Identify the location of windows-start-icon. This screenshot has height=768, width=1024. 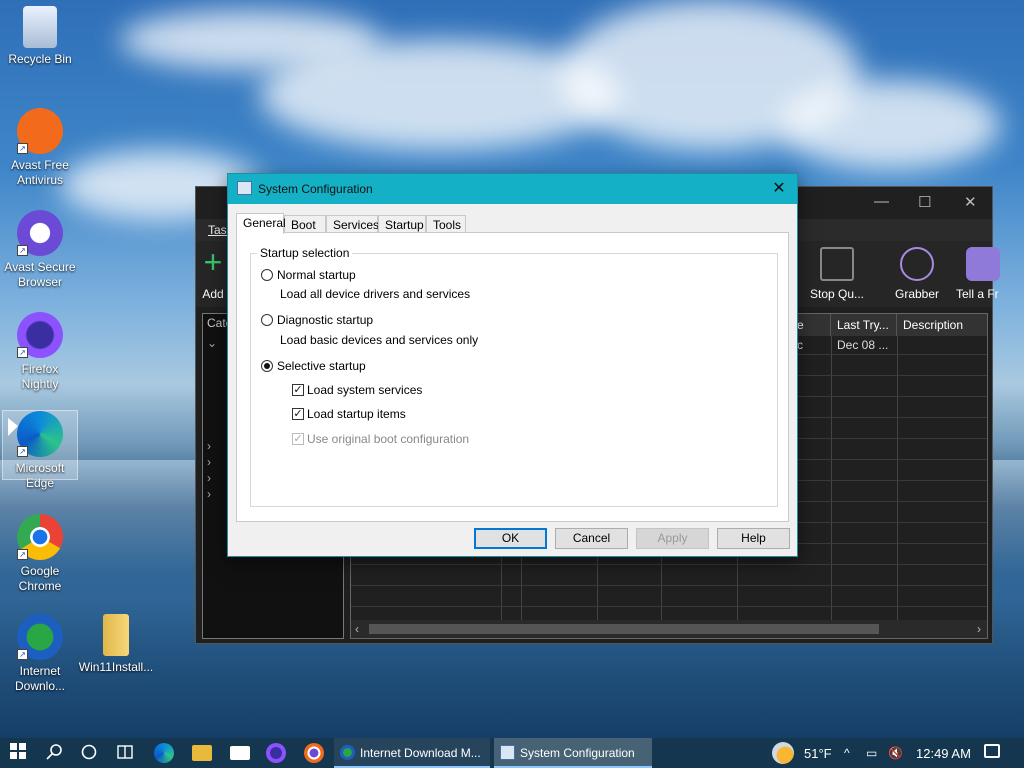
(20, 753).